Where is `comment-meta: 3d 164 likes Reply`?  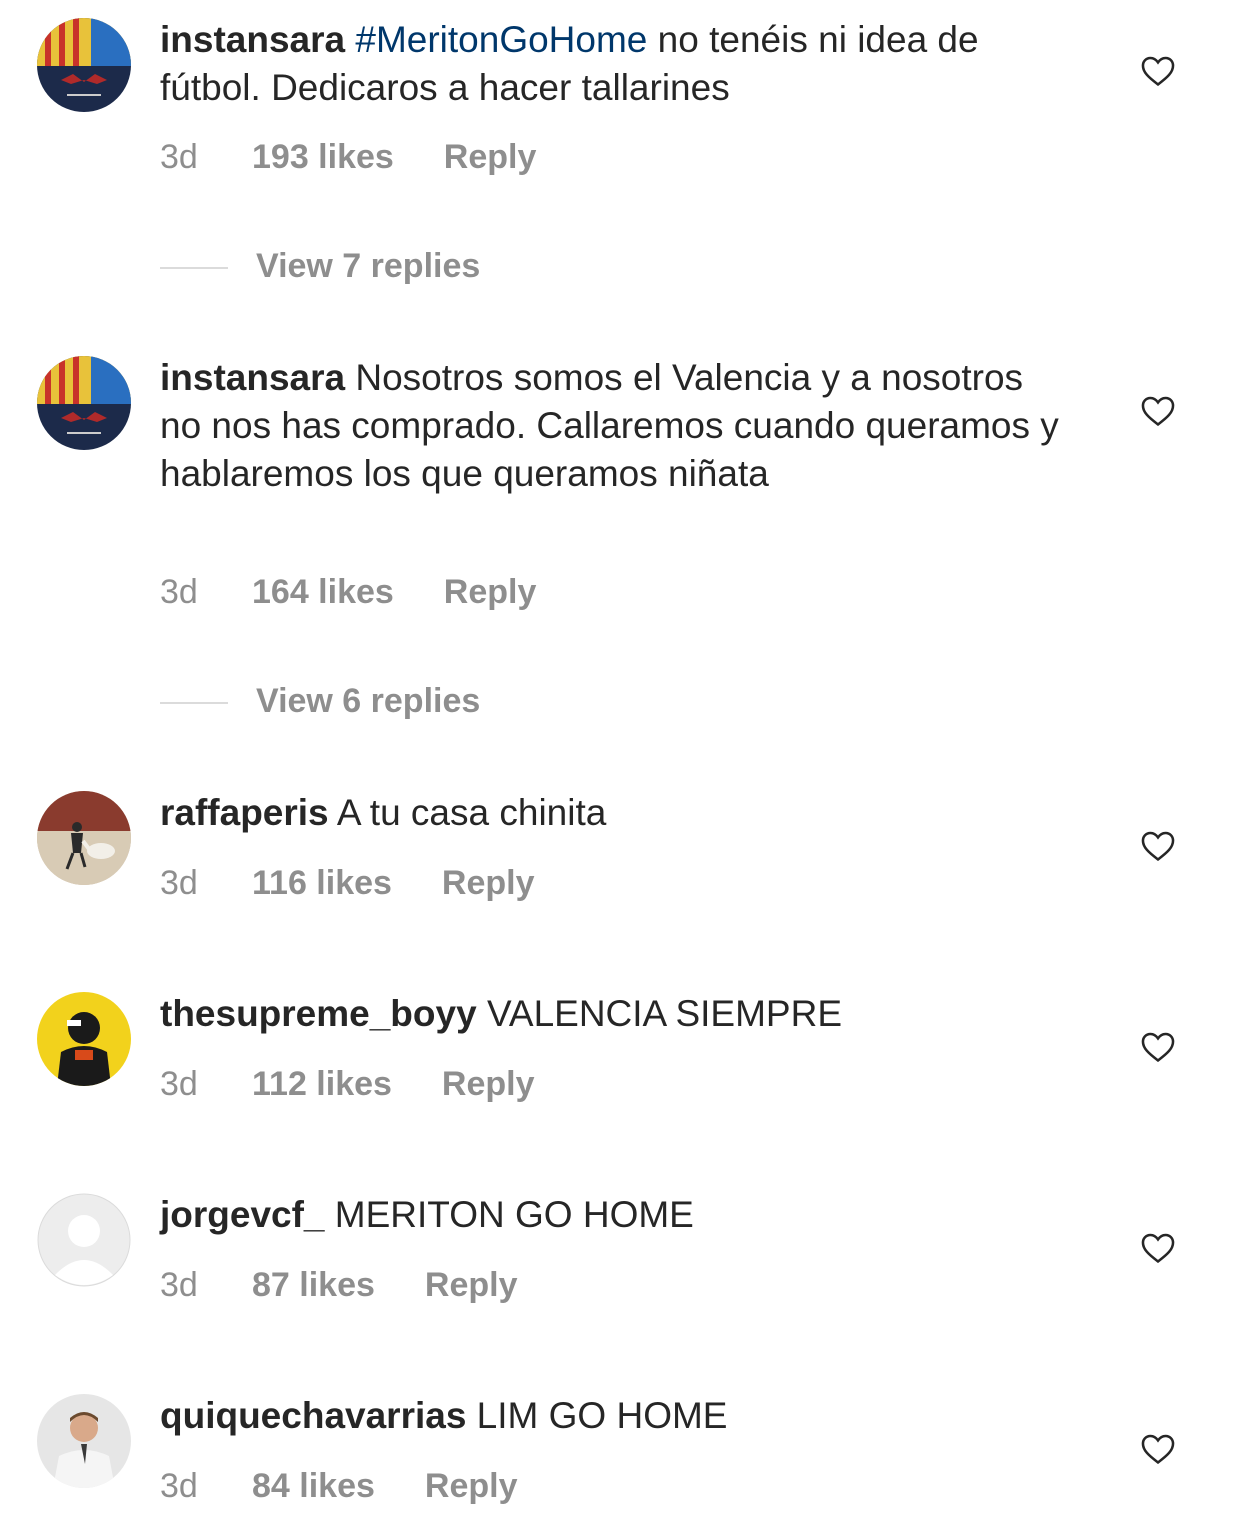
comment-meta: 3d 164 likes Reply is located at coordinates (348, 592).